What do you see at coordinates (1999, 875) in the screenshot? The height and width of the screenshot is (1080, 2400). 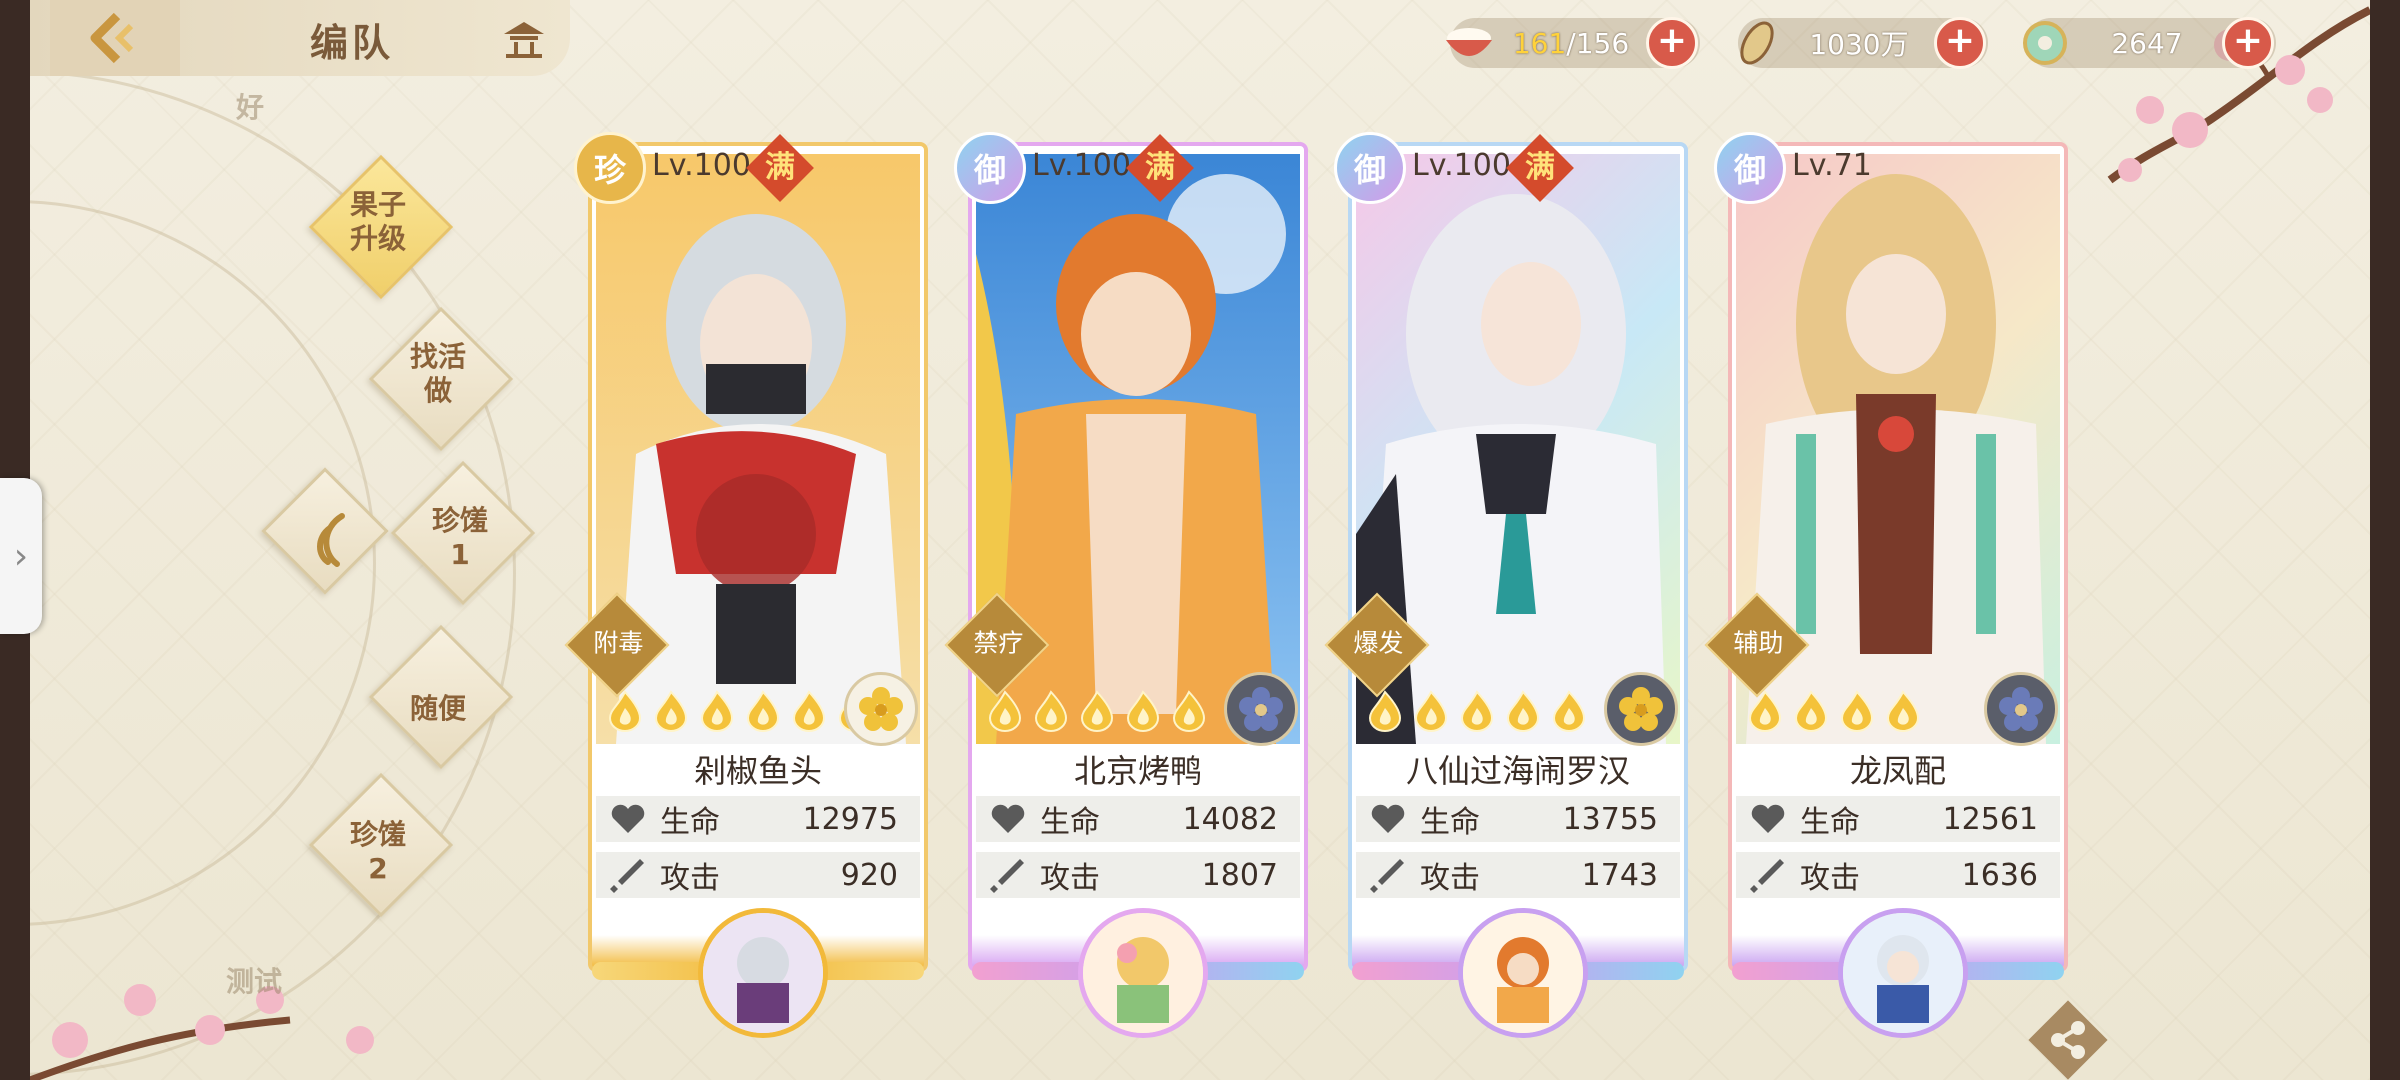 I see `atk-value: 1636` at bounding box center [1999, 875].